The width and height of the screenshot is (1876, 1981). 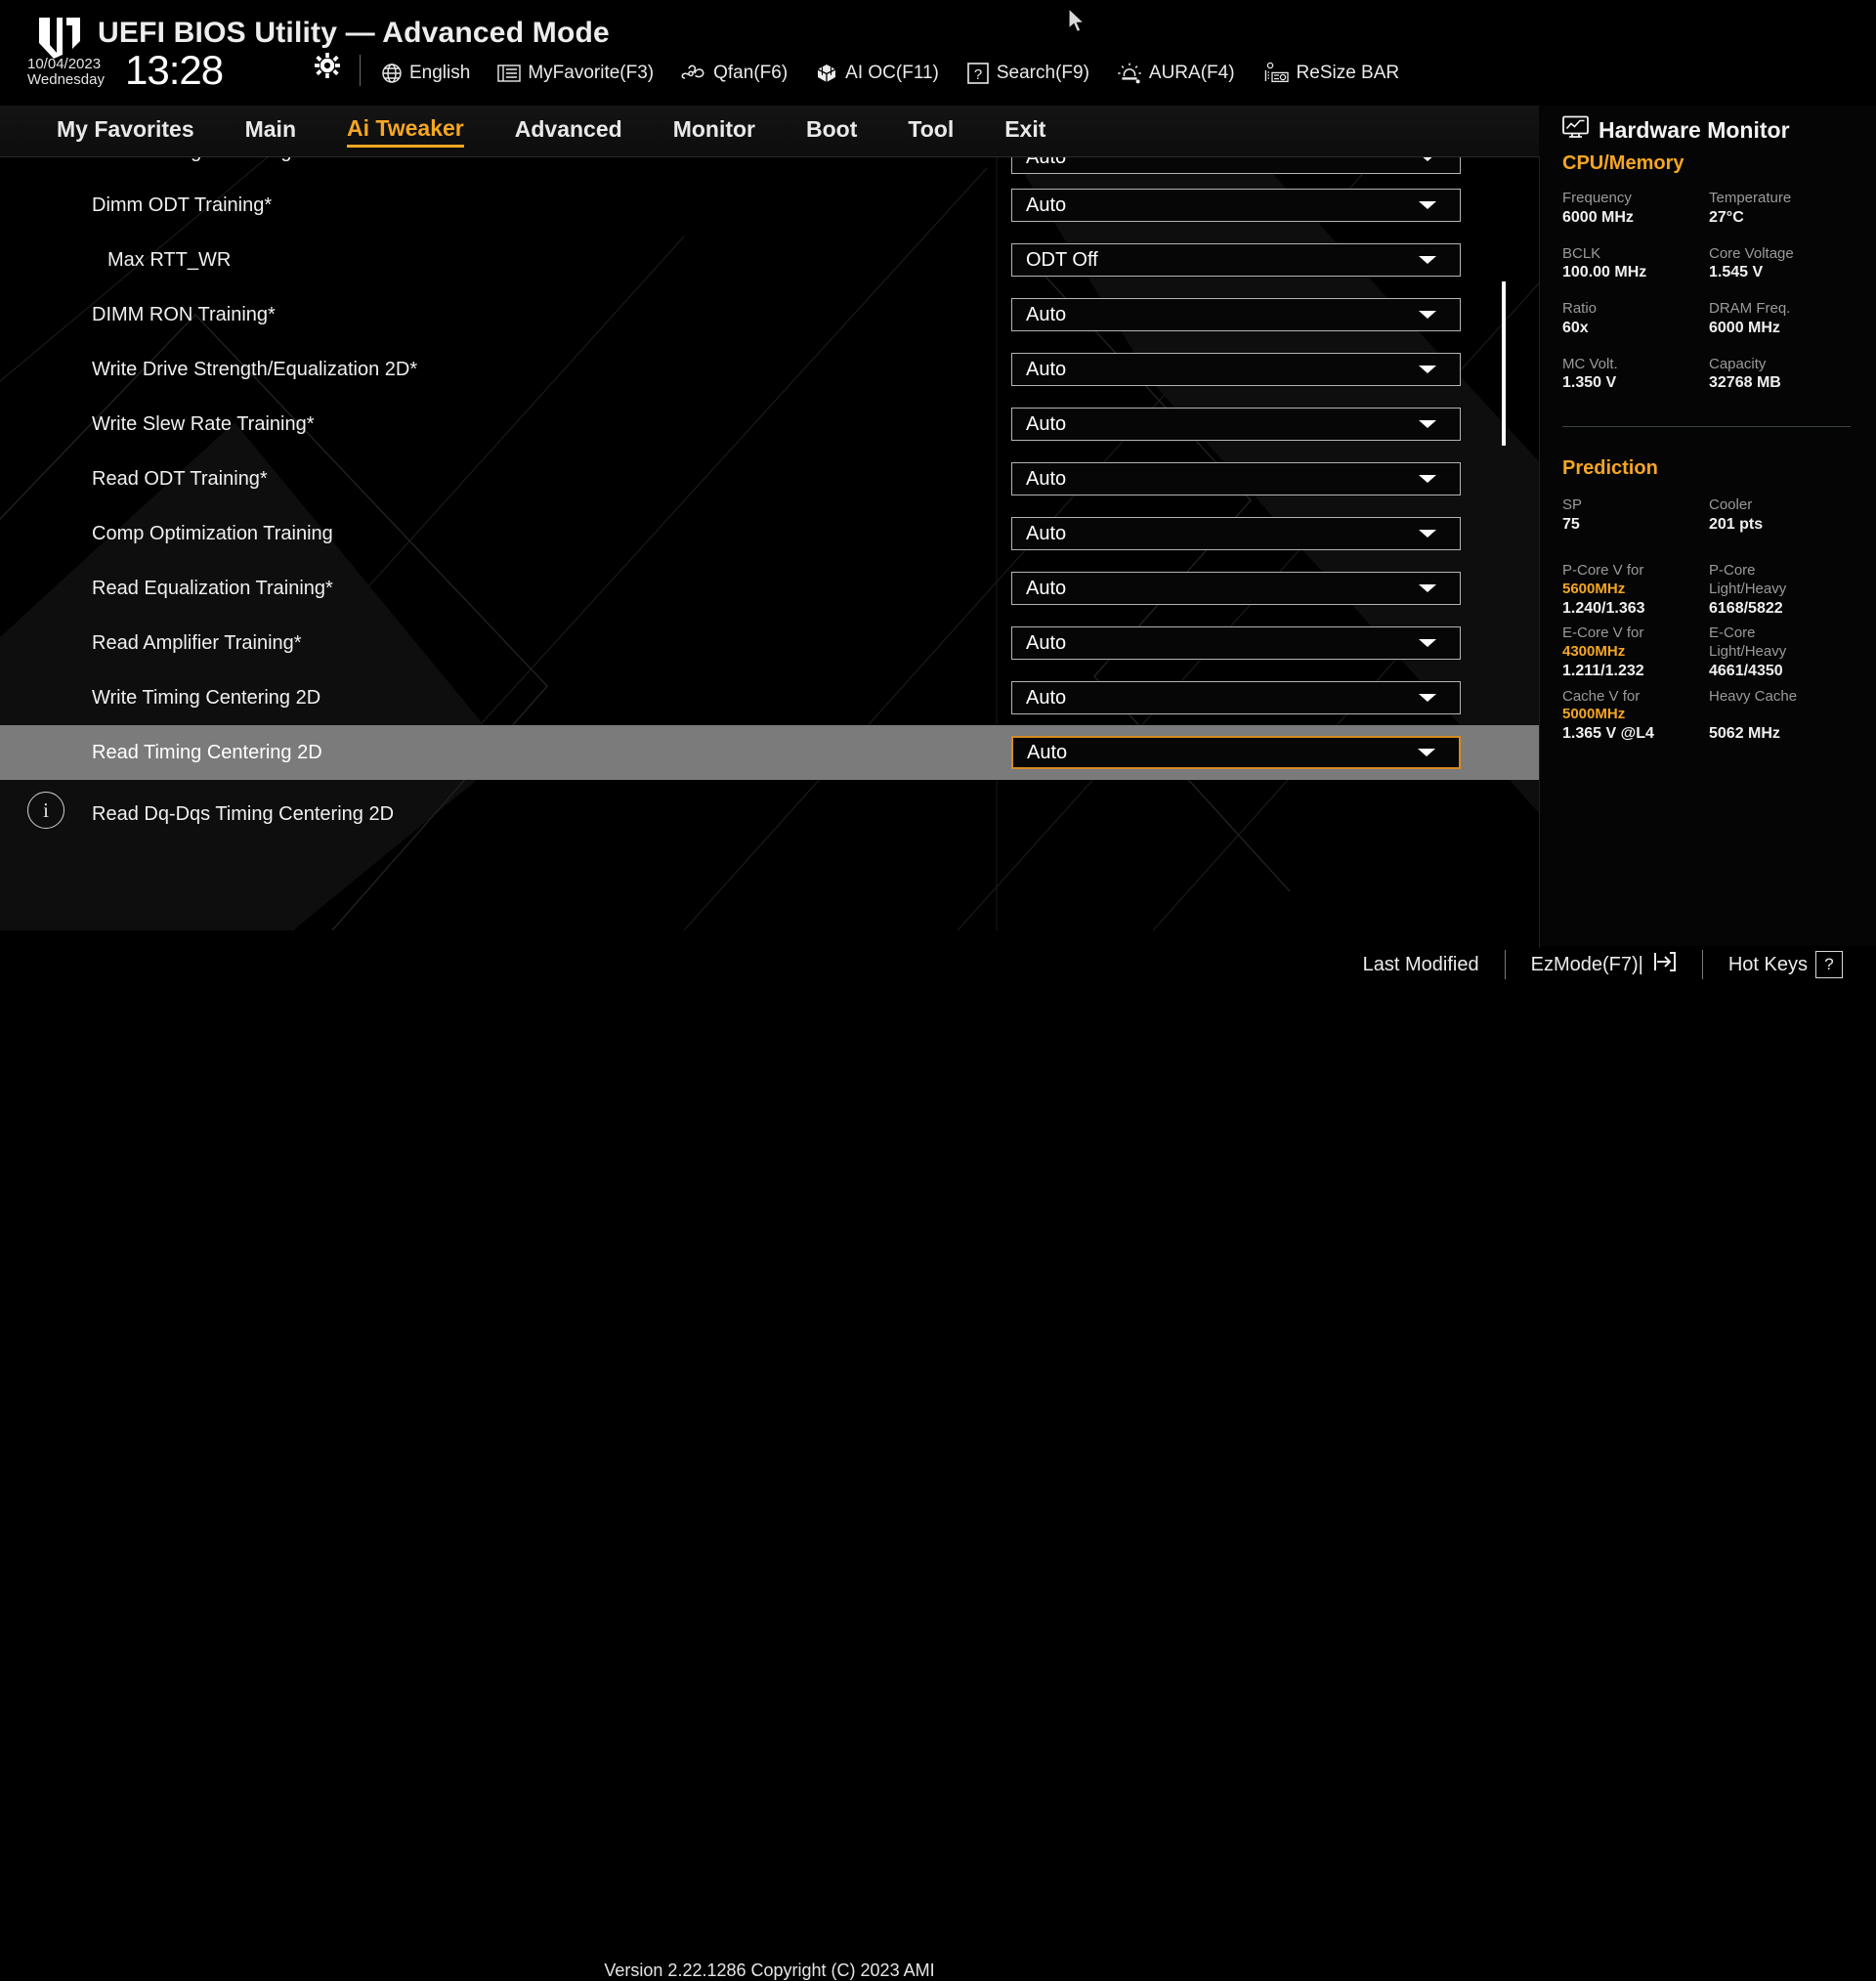 What do you see at coordinates (769, 260) in the screenshot?
I see `setting-row: Max RTT_WR ODT Off` at bounding box center [769, 260].